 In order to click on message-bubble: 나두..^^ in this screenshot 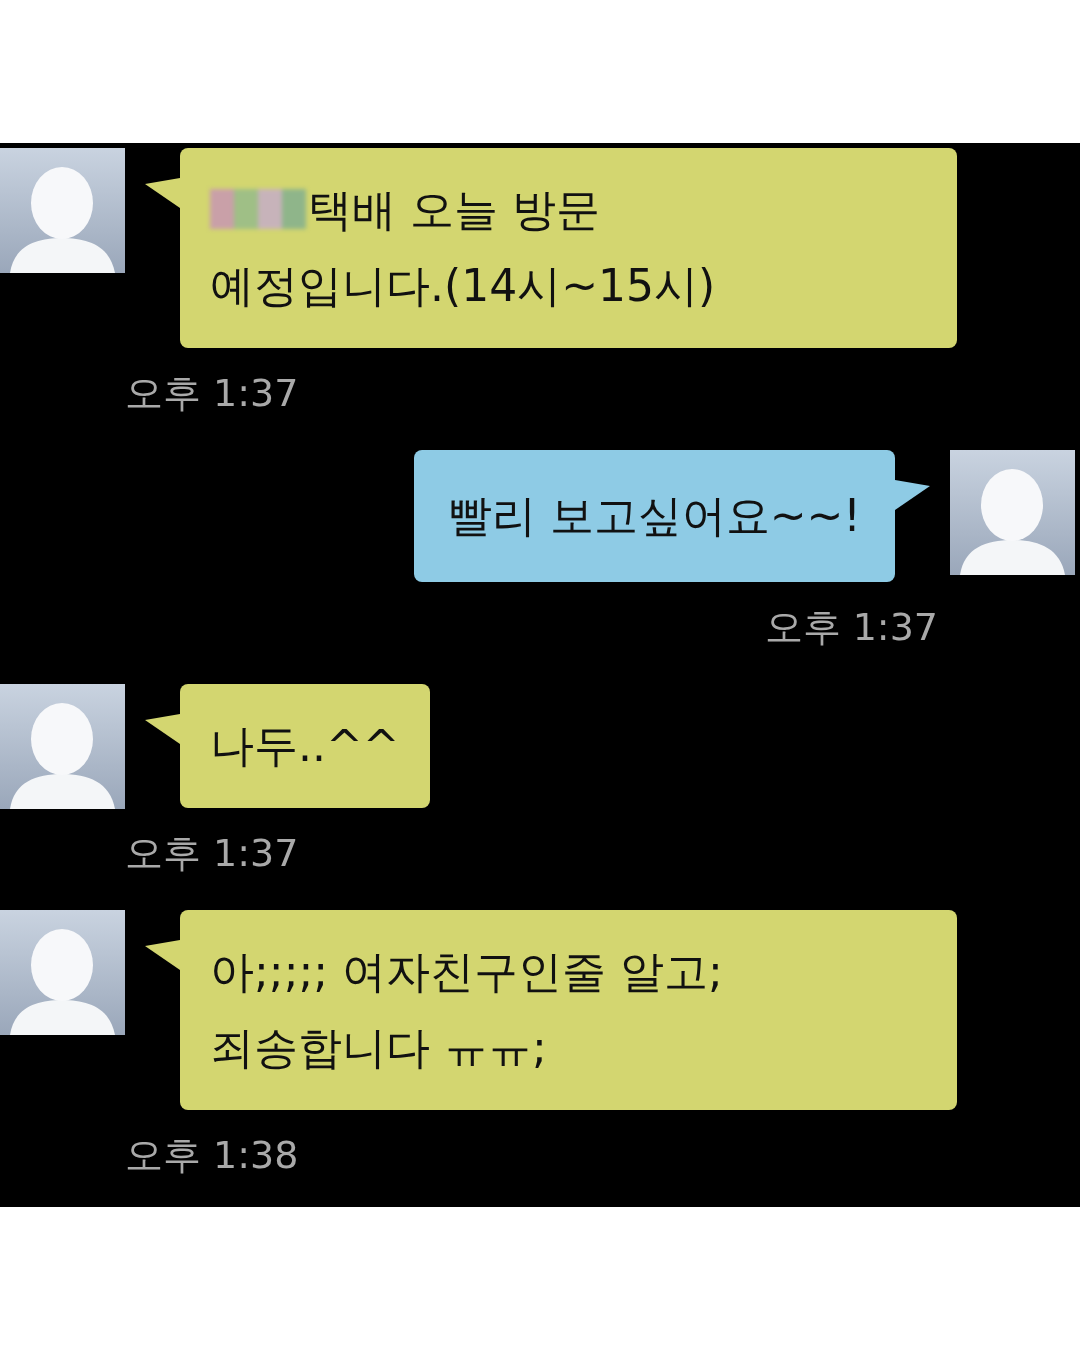, I will do `click(305, 746)`.